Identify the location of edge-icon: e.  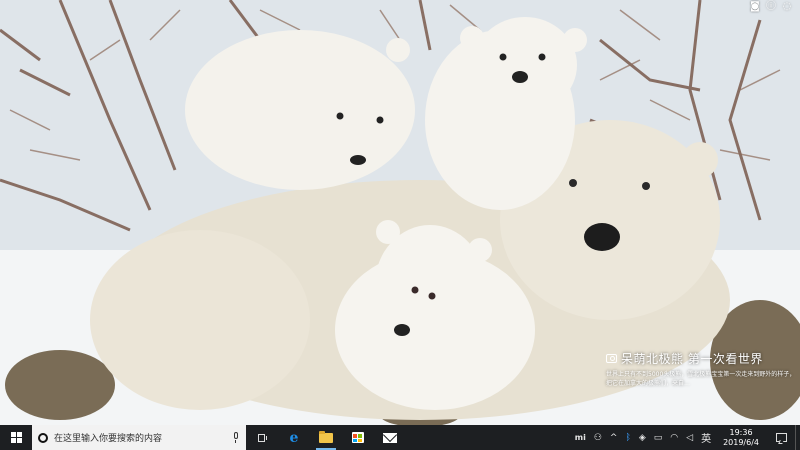
(294, 437).